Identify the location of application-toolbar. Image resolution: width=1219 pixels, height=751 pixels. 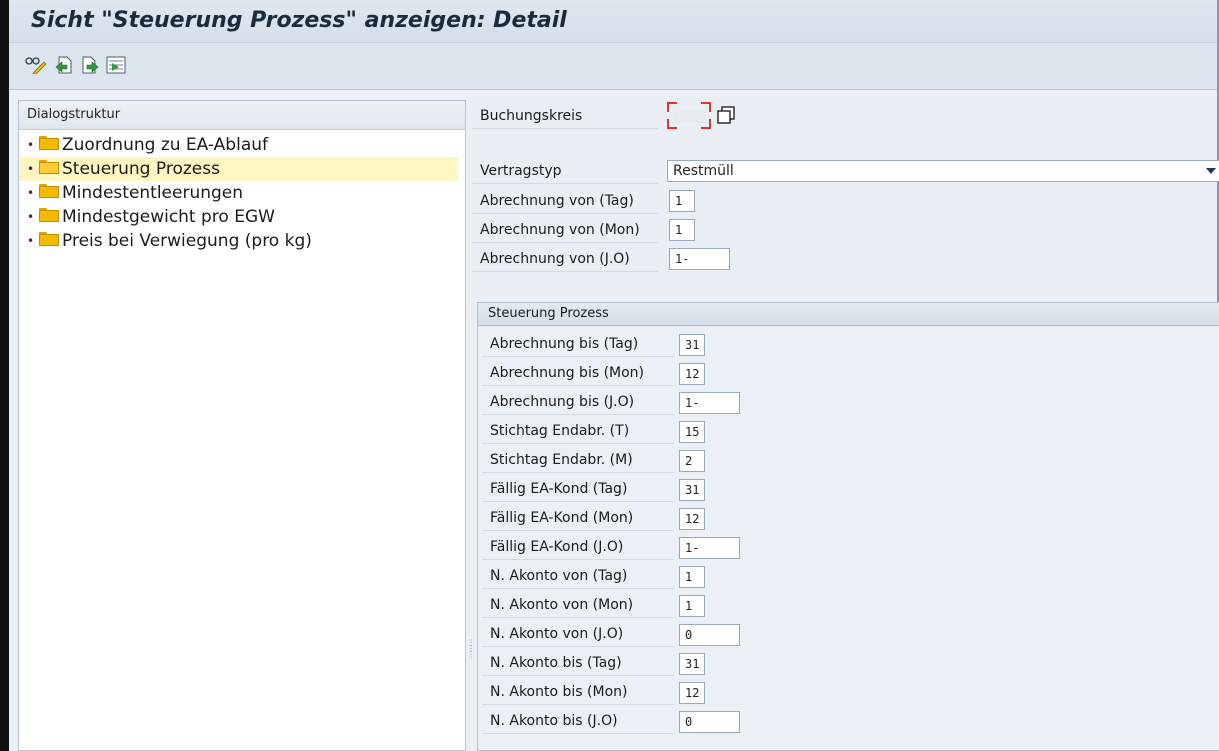
(613, 66).